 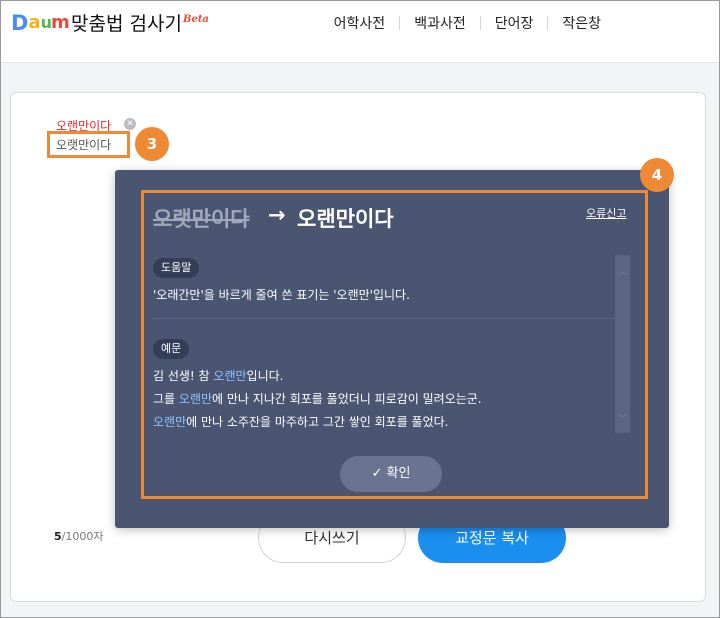 I want to click on nav-small-window: 작은창, so click(x=581, y=23).